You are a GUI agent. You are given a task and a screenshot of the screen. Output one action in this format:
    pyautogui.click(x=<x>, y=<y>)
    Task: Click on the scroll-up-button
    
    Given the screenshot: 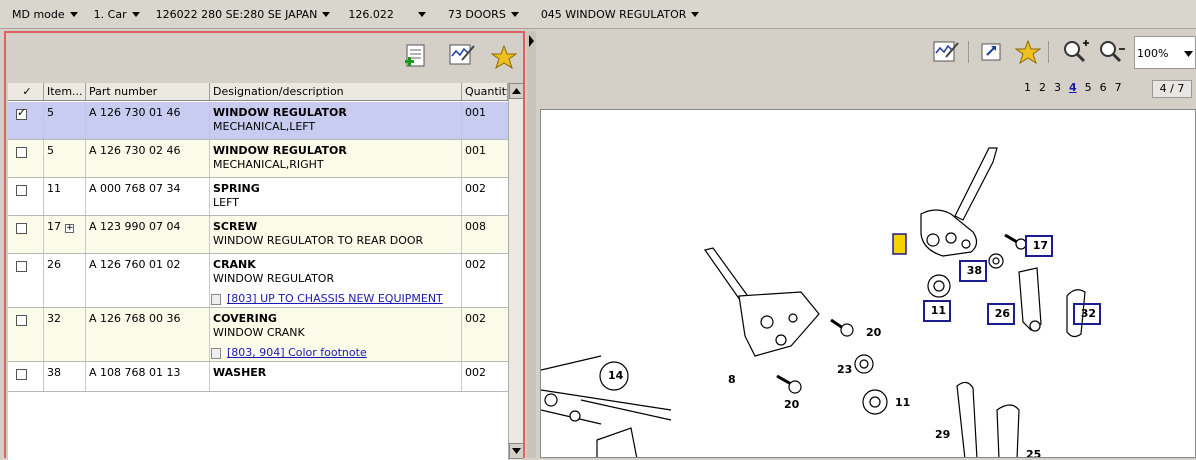 What is the action you would take?
    pyautogui.click(x=516, y=91)
    